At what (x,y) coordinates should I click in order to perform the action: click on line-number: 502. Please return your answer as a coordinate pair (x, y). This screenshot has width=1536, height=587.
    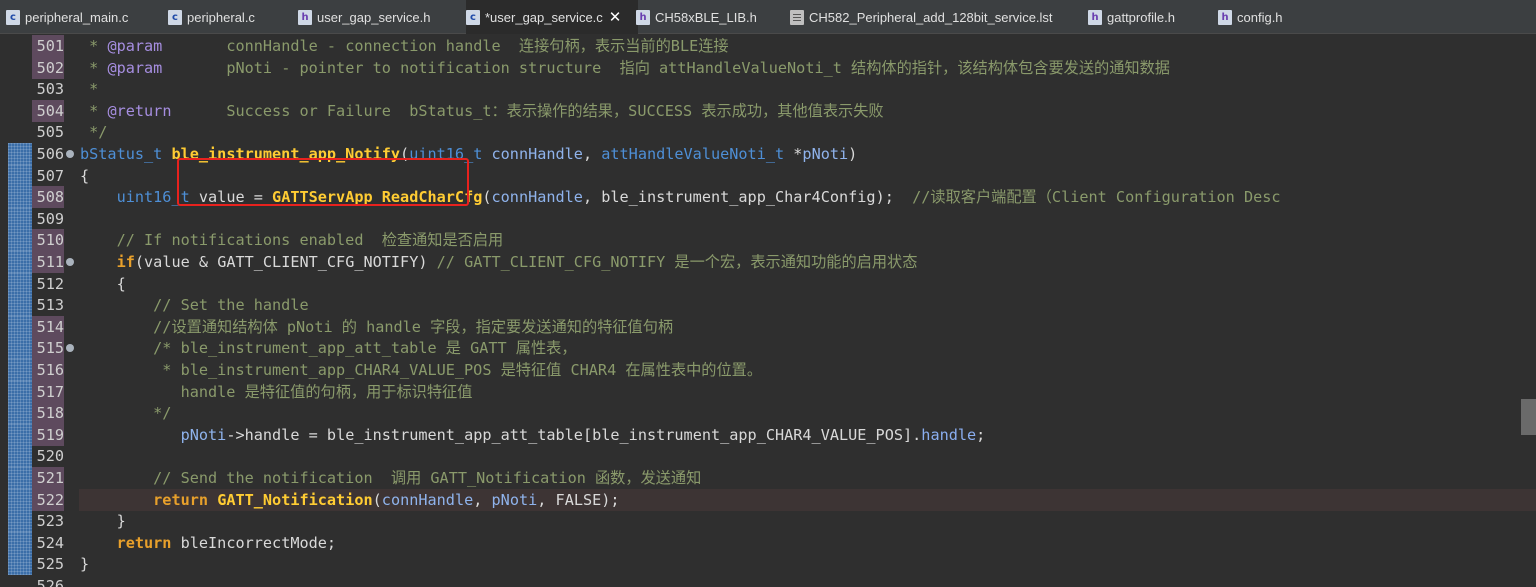
    Looking at the image, I should click on (48, 67).